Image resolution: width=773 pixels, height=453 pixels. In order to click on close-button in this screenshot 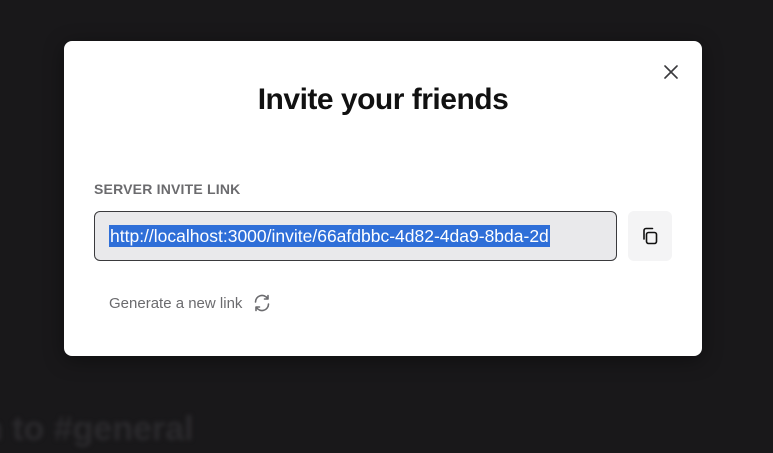, I will do `click(671, 72)`.